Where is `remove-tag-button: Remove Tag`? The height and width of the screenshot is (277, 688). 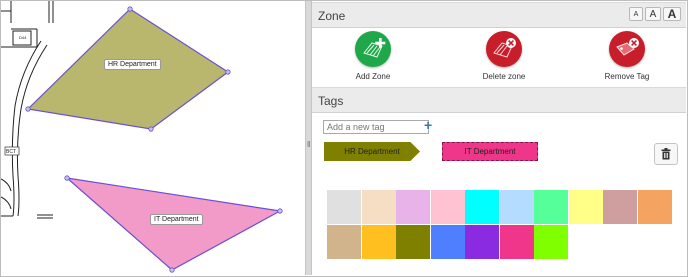 remove-tag-button: Remove Tag is located at coordinates (627, 56).